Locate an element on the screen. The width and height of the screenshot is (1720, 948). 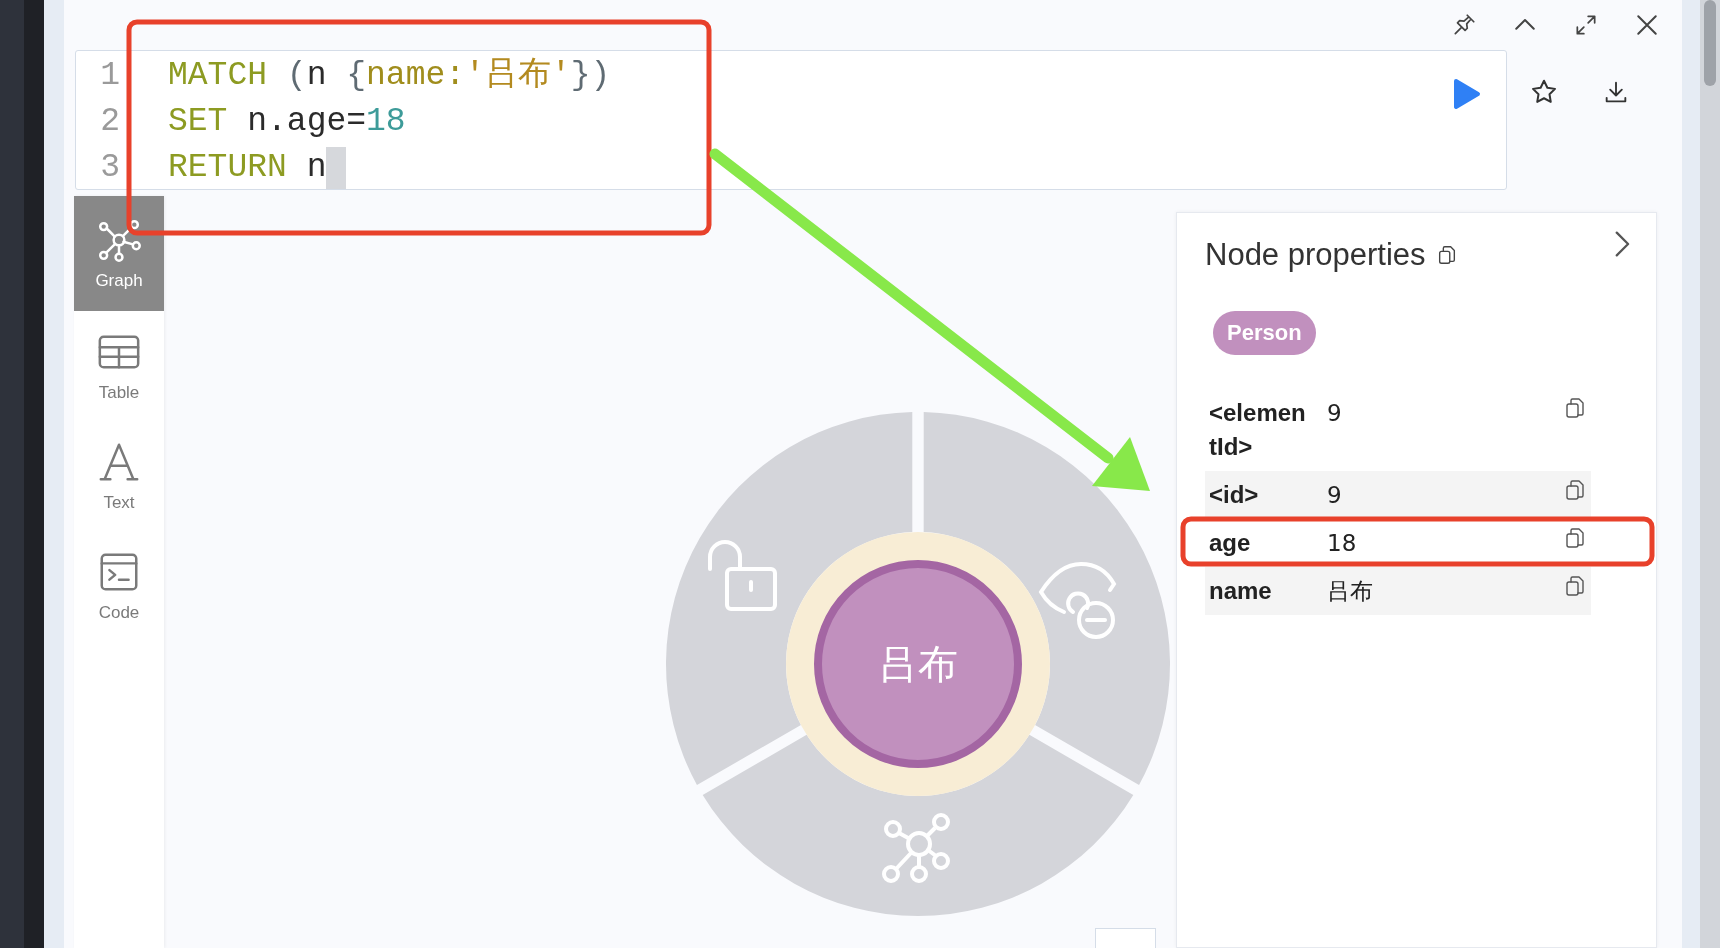
line-number: 1 is located at coordinates (109, 76).